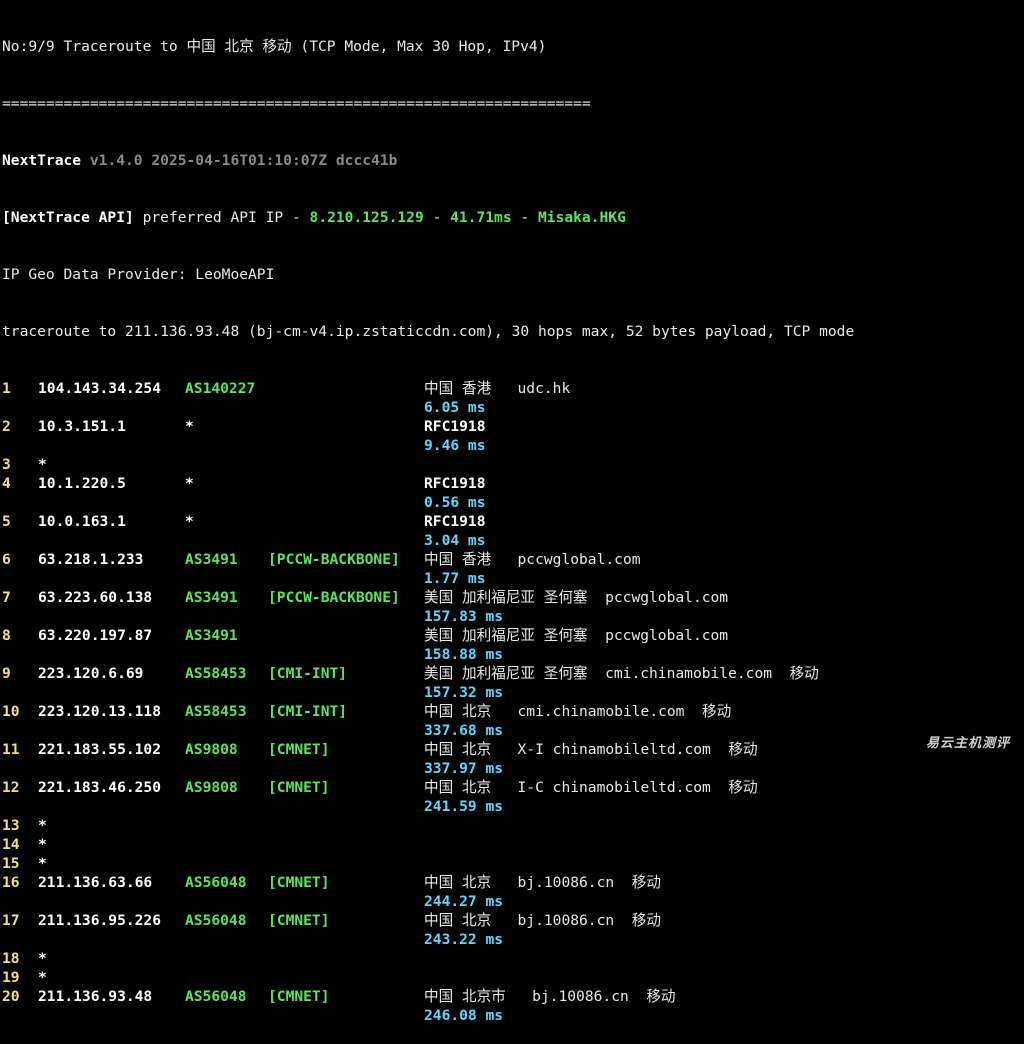 Image resolution: width=1024 pixels, height=1044 pixels. What do you see at coordinates (6, 521) in the screenshot?
I see `hop-number: 5` at bounding box center [6, 521].